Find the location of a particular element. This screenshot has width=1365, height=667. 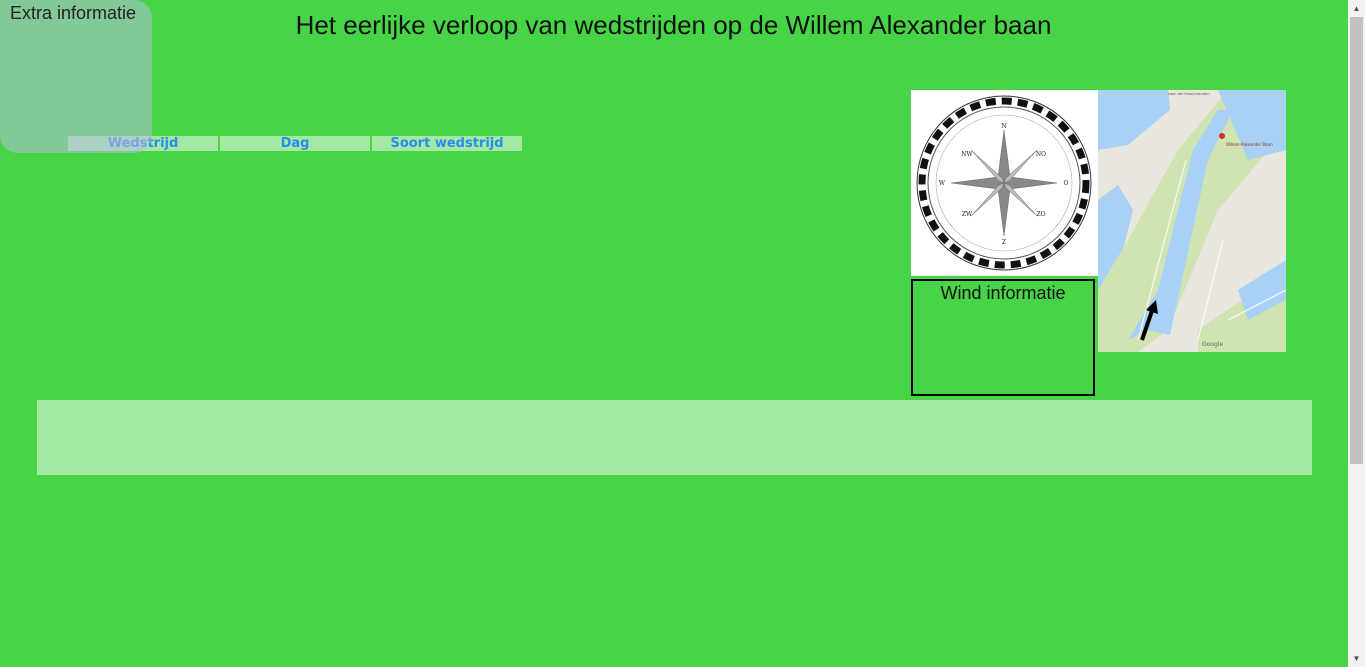

vertical-scrollbar: ▲ ▼ is located at coordinates (1356, 333).